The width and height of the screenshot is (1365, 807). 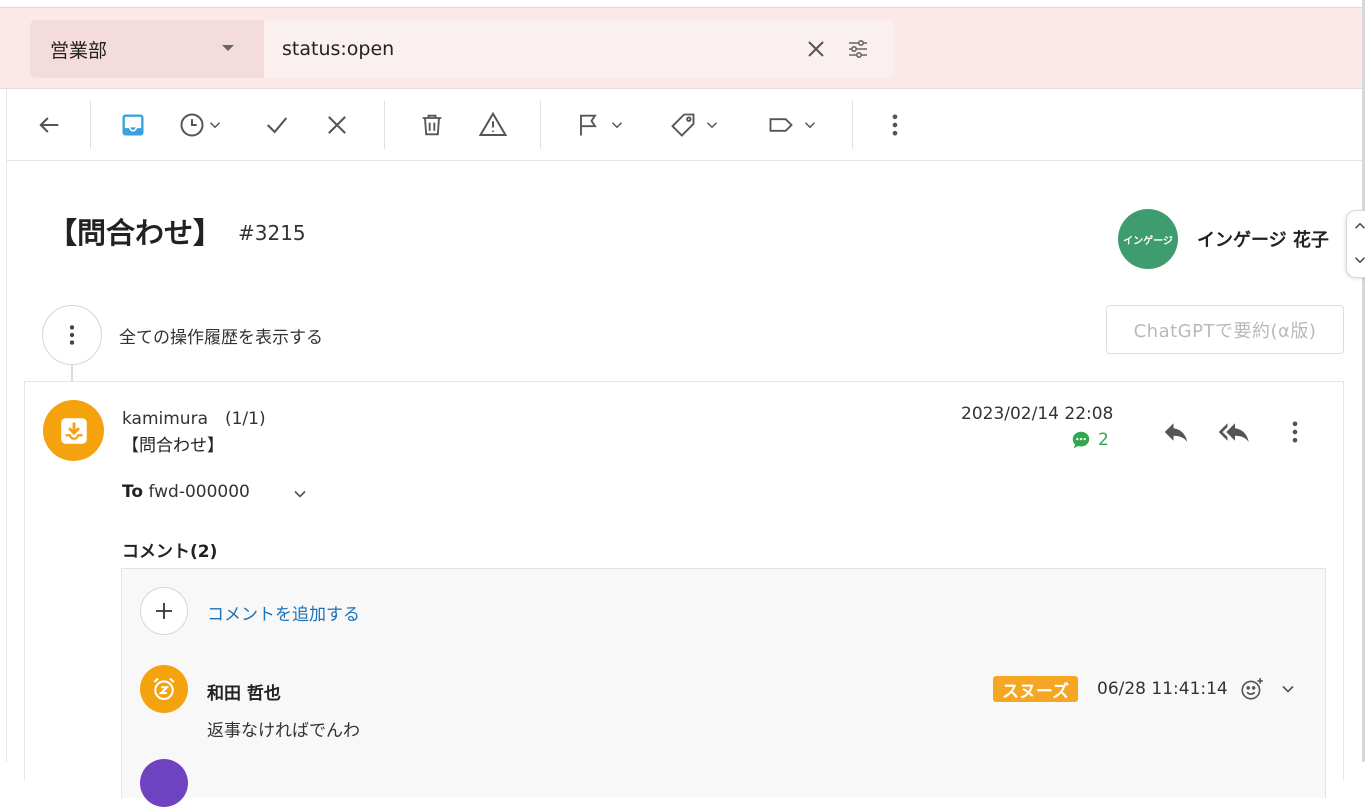 I want to click on department-select: 営業部, so click(x=147, y=49).